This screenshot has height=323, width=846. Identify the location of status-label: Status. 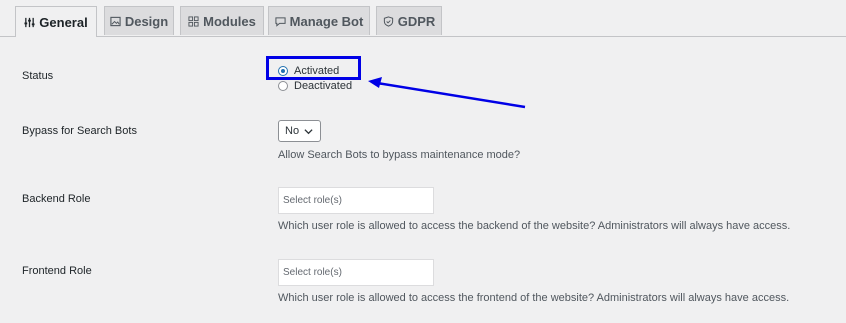
(38, 76).